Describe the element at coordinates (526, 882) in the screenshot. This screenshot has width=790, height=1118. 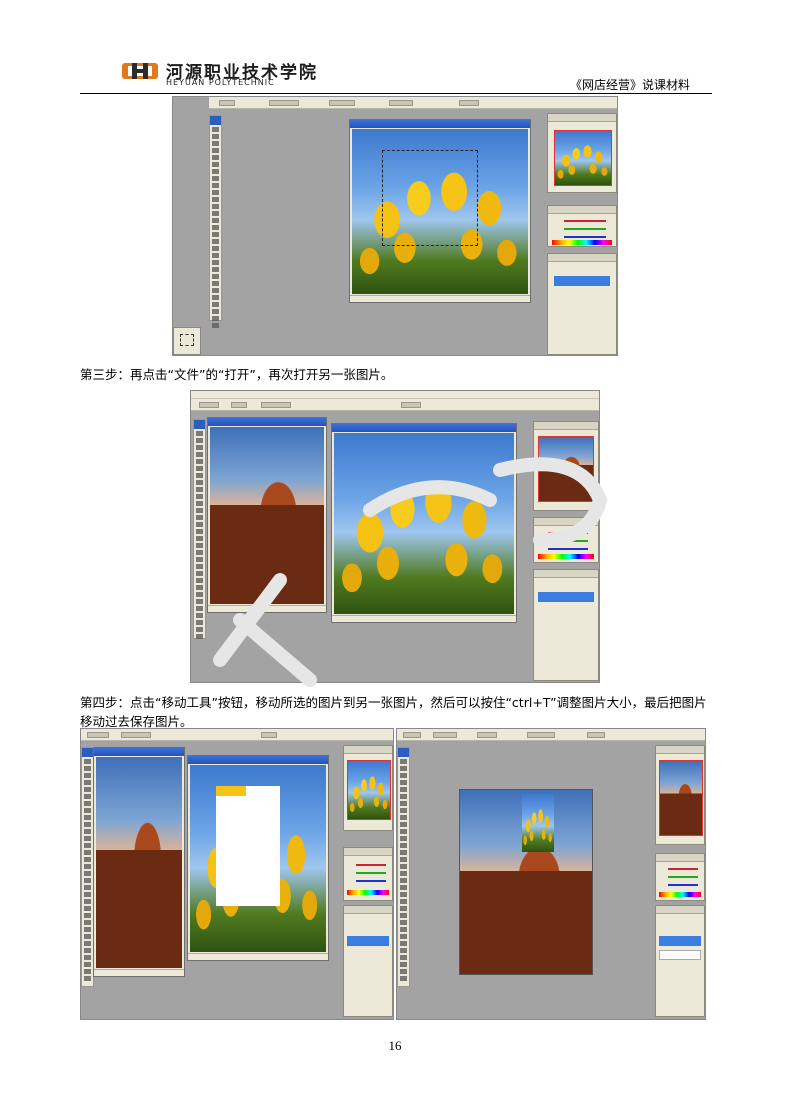
I see `composite-canvas` at that location.